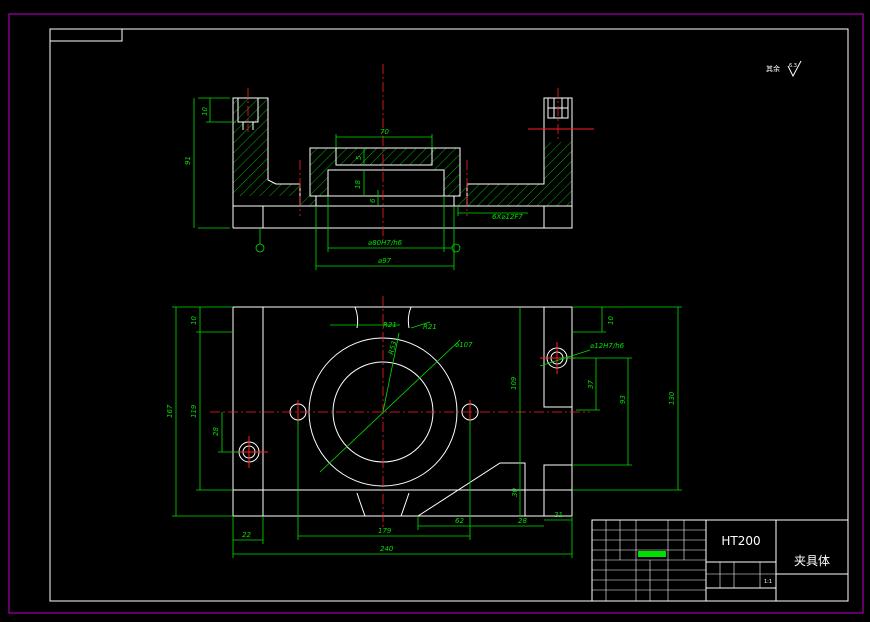  Describe the element at coordinates (459, 521) in the screenshot. I see `dim-width-62: 62` at that location.